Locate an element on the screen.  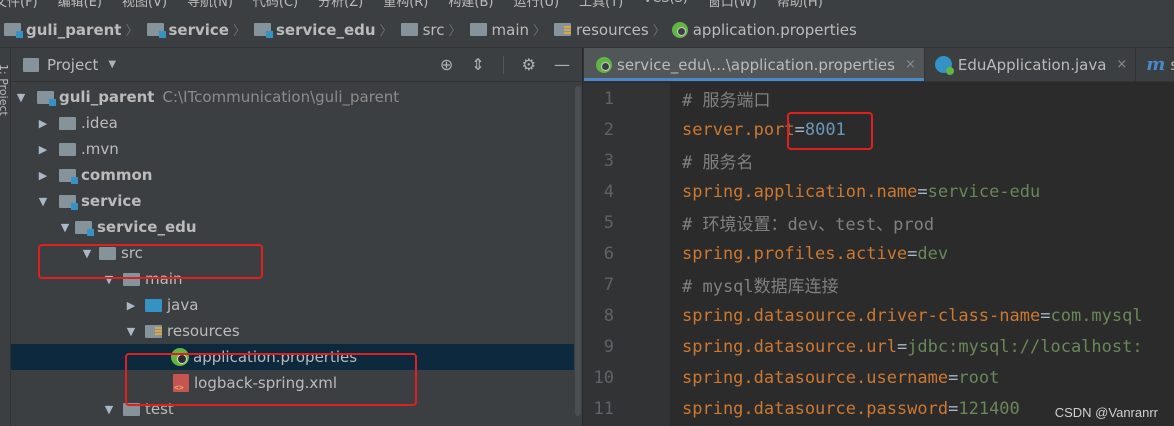
tree-node-service: ▼ service is located at coordinates (296, 201).